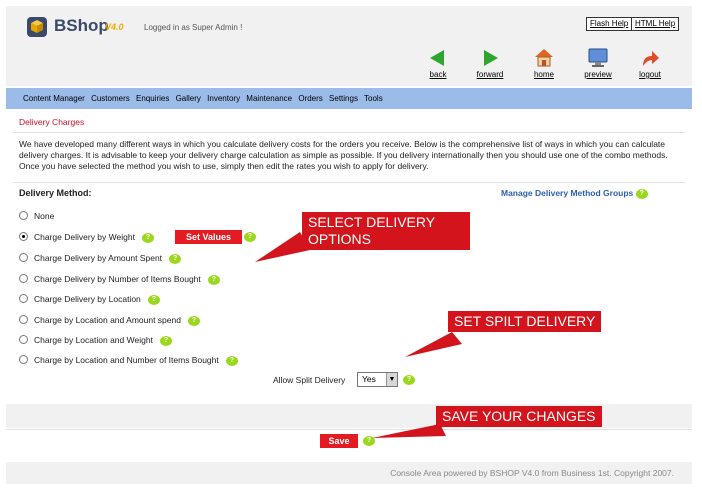 Image resolution: width=702 pixels, height=494 pixels. What do you see at coordinates (23, 320) in the screenshot?
I see `radio-location-amount` at bounding box center [23, 320].